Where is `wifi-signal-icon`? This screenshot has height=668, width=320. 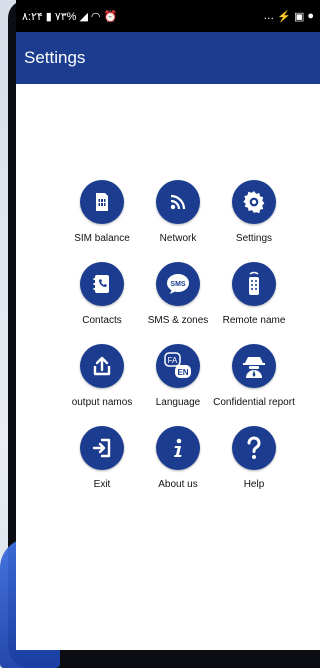
wifi-signal-icon is located at coordinates (178, 202).